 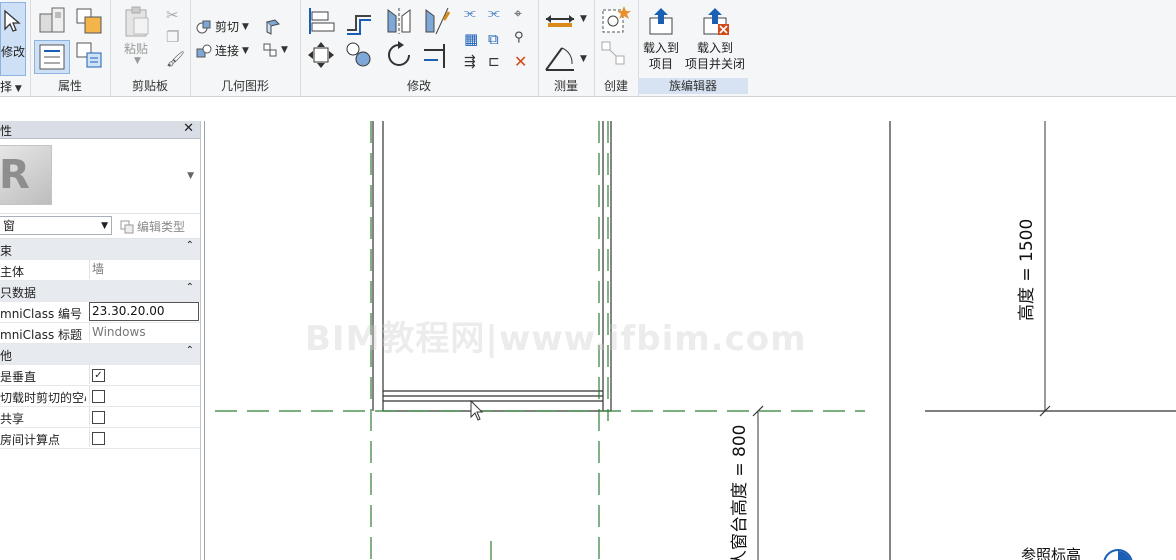 What do you see at coordinates (1024, 270) in the screenshot?
I see `height-dimension-text: 高度 = 1500` at bounding box center [1024, 270].